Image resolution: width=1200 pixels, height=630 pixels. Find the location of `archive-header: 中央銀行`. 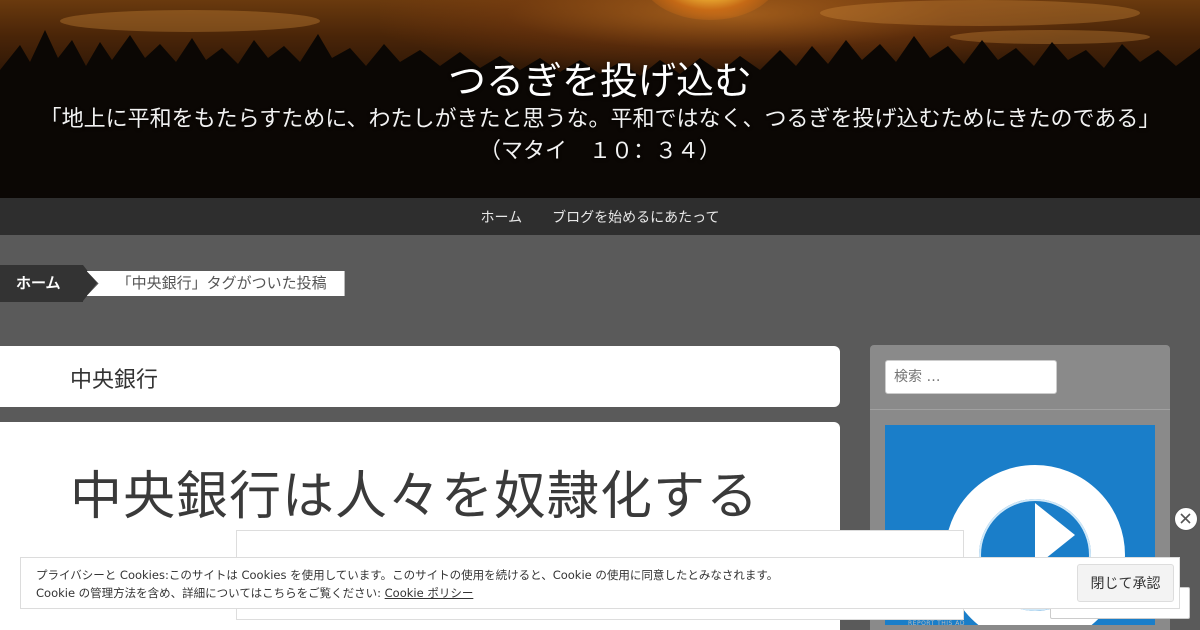

archive-header: 中央銀行 is located at coordinates (420, 376).